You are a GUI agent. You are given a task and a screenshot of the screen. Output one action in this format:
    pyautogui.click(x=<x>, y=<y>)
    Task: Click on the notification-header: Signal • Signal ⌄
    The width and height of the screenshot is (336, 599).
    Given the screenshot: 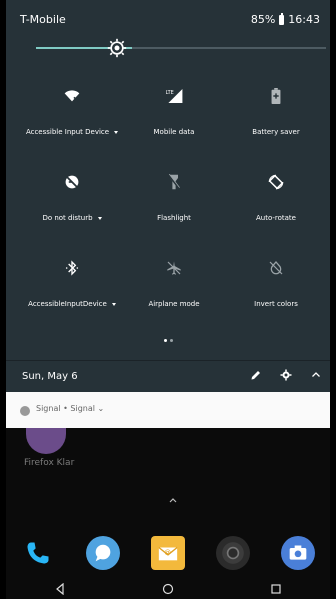 What is the action you would take?
    pyautogui.click(x=70, y=408)
    